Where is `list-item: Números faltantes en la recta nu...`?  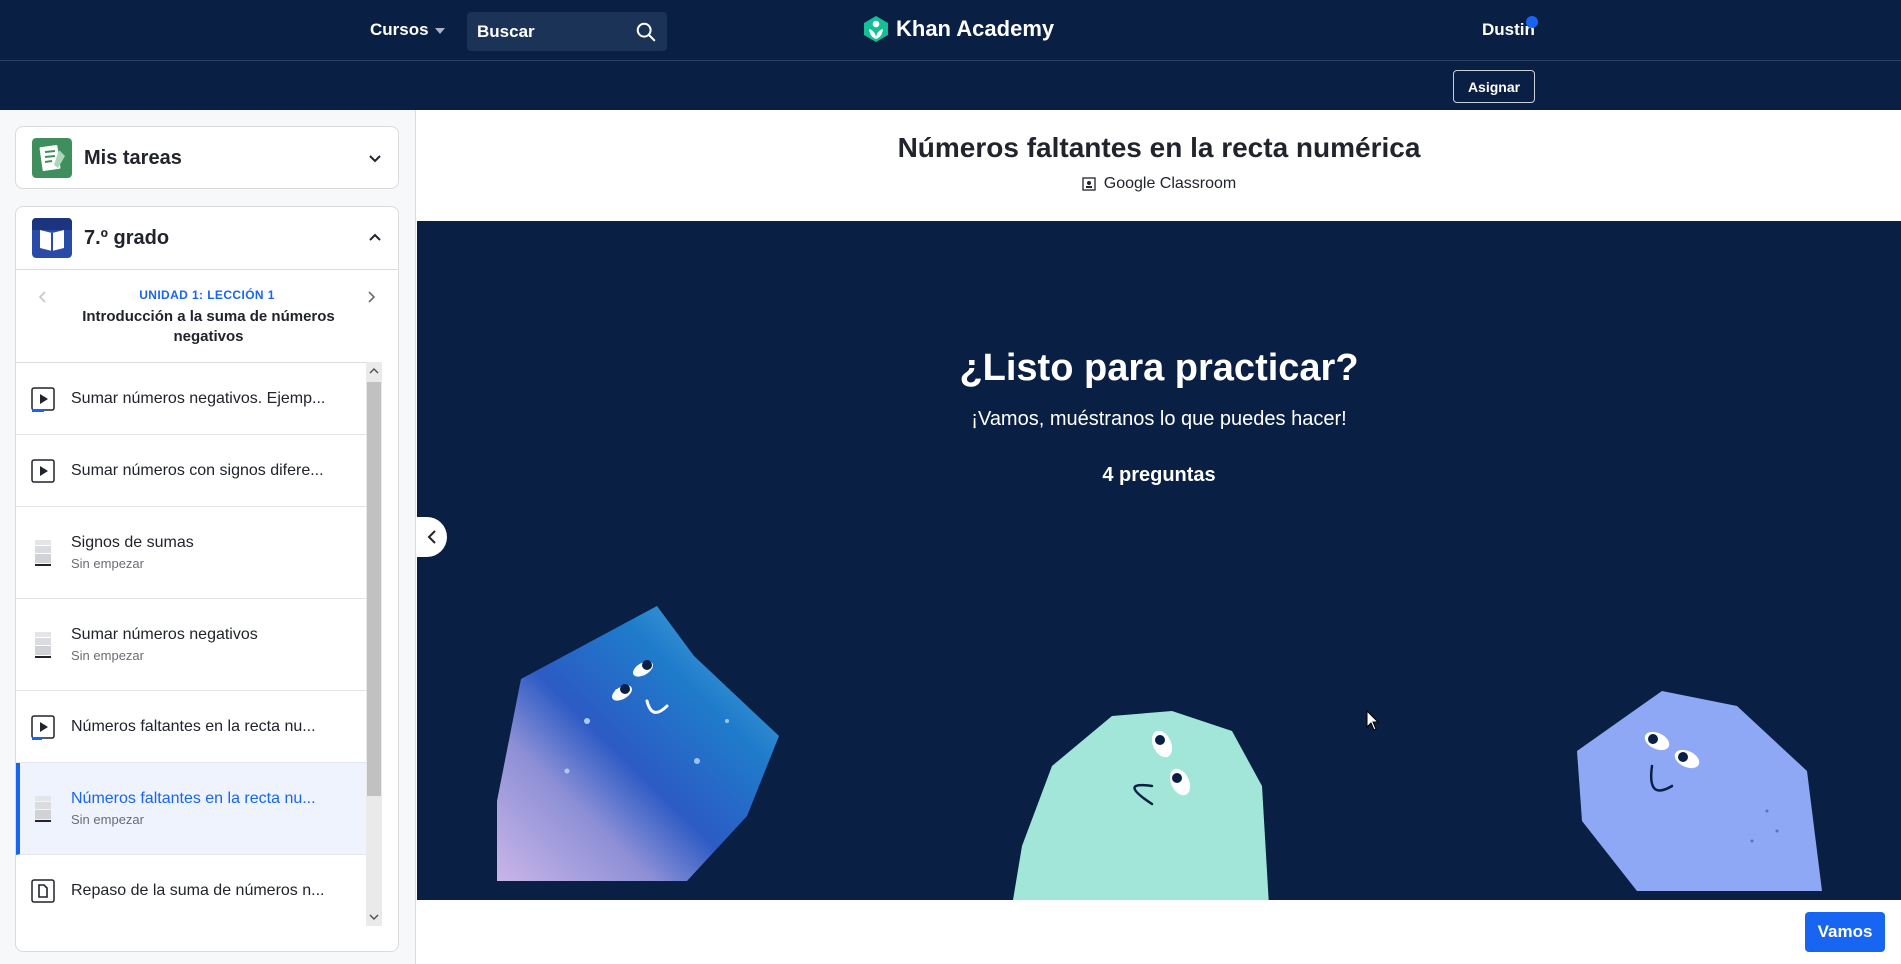 list-item: Números faltantes en la recta nu... is located at coordinates (191, 727).